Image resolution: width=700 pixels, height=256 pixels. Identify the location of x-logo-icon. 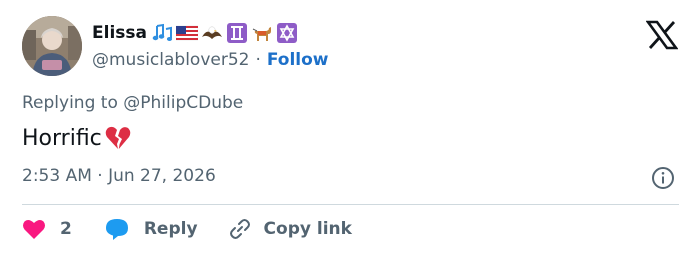
(662, 35).